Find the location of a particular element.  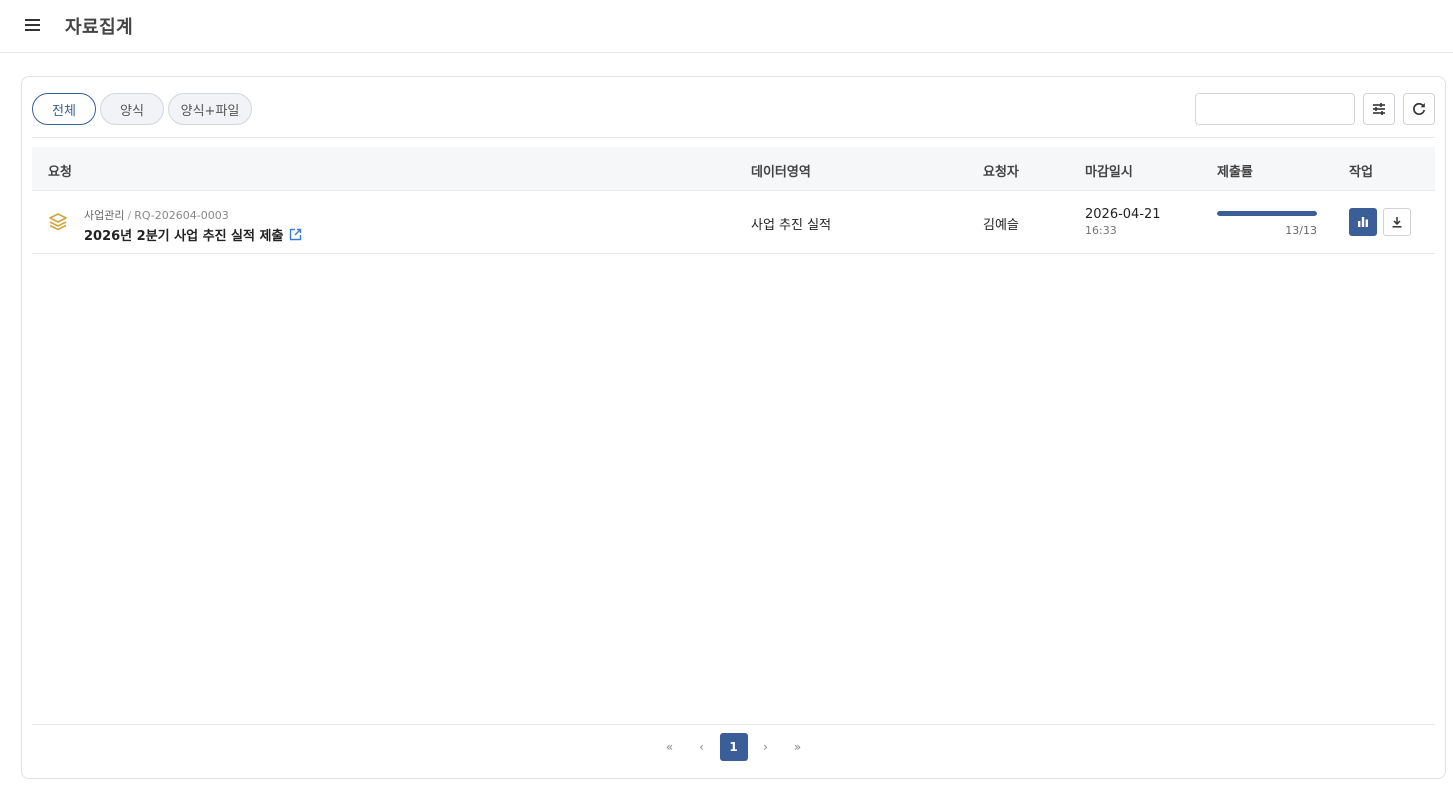

sliders-icon is located at coordinates (1379, 109).